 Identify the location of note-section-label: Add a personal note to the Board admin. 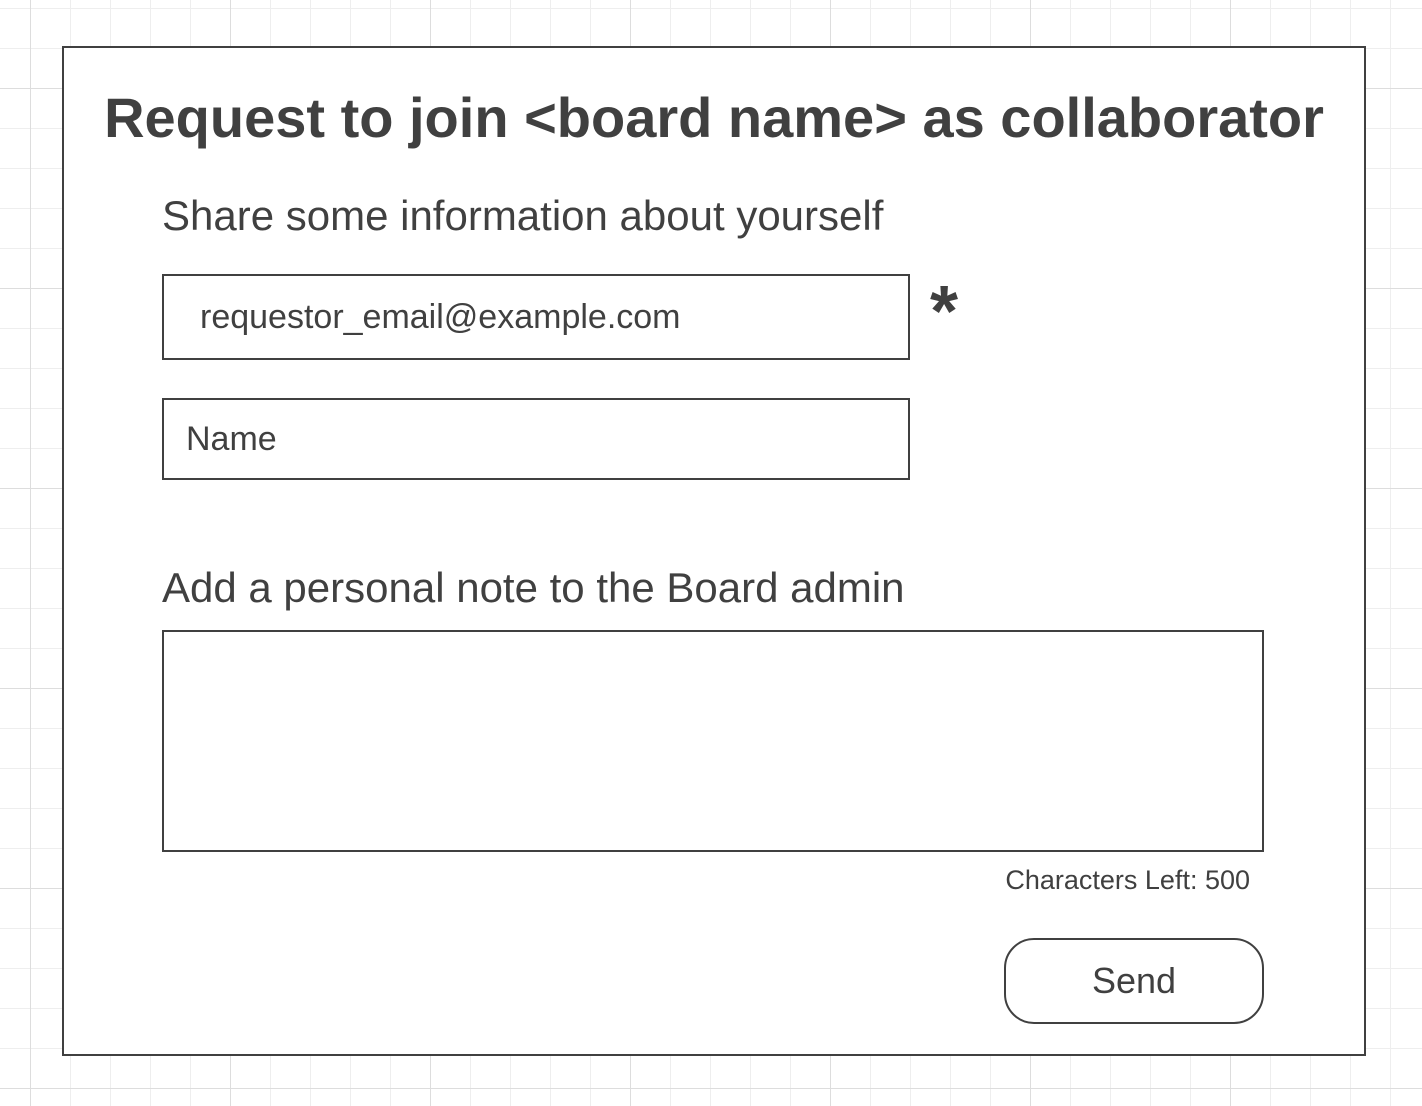
(533, 587).